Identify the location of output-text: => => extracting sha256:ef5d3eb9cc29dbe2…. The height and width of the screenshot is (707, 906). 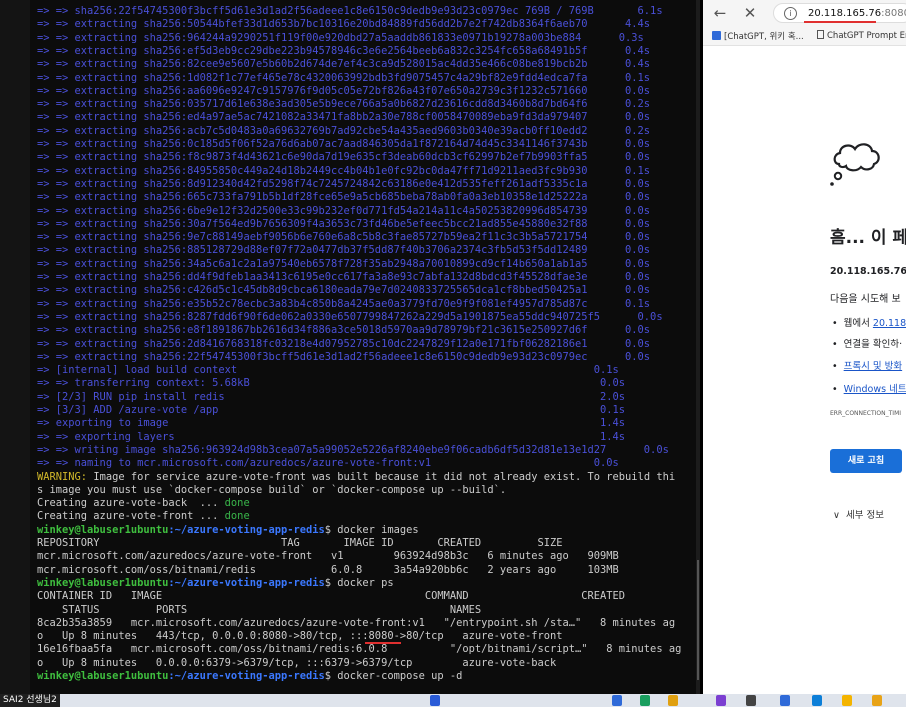
(344, 50).